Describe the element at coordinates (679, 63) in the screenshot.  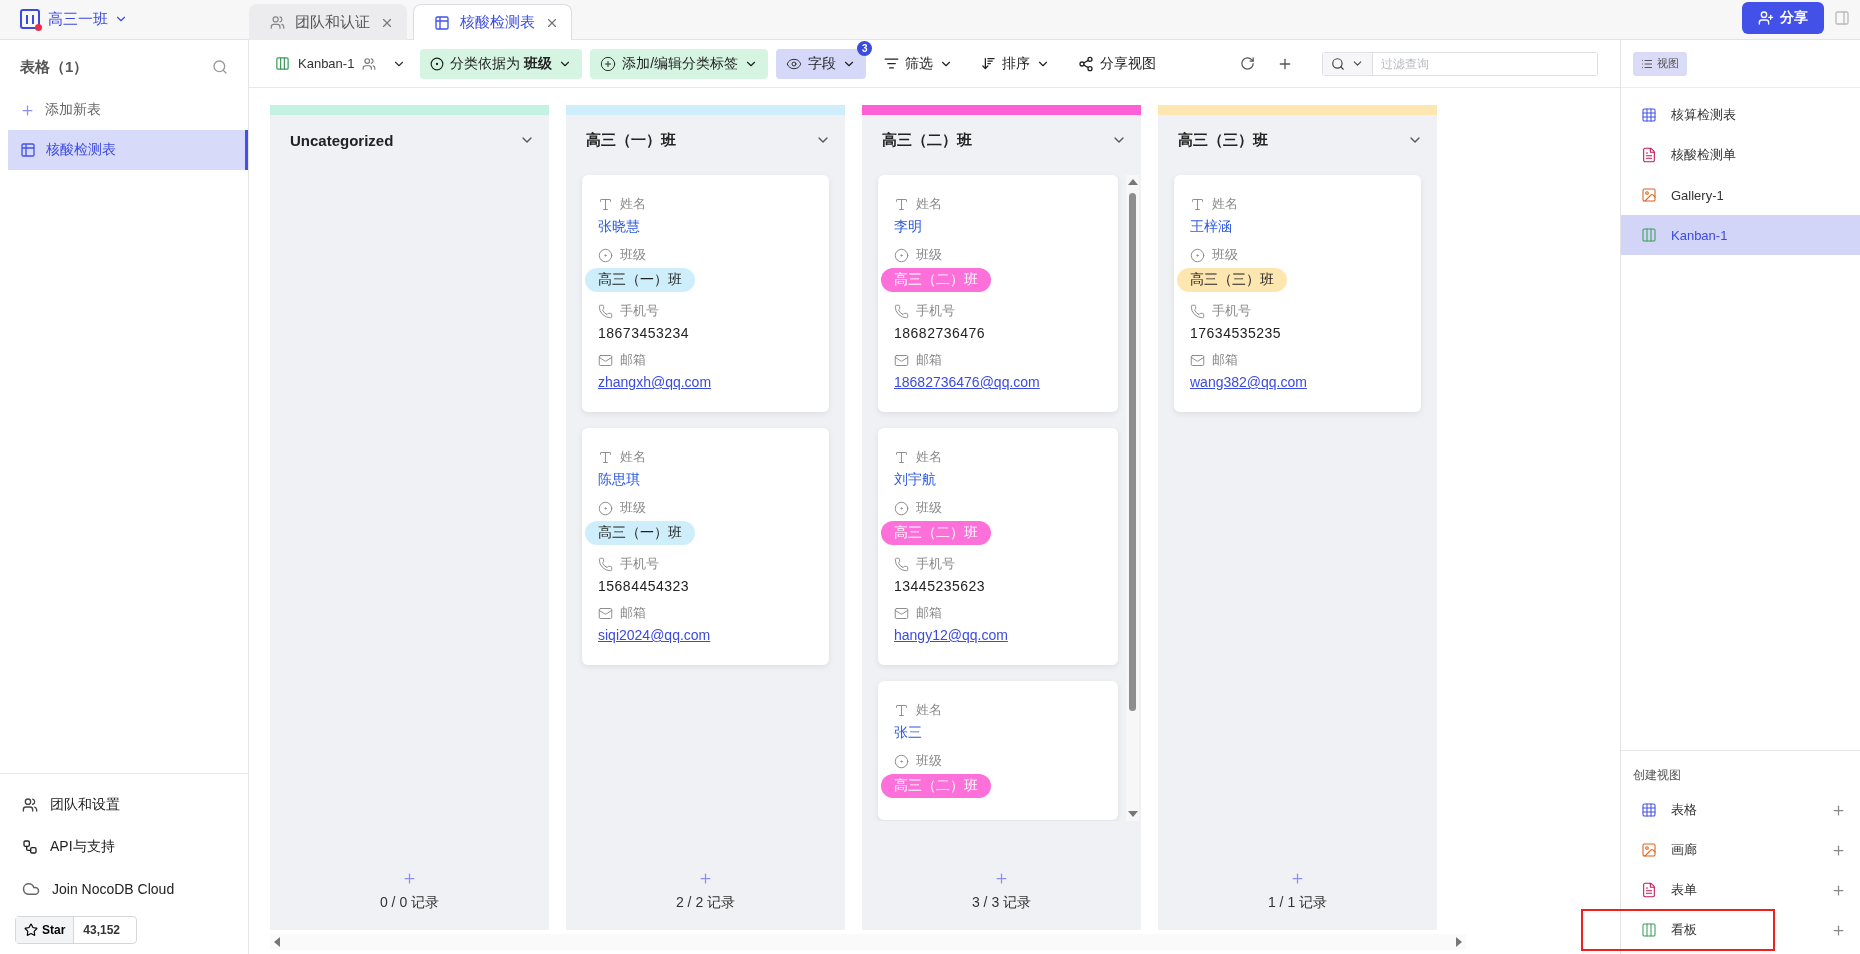
I see `edit-labels-button: 添加/编辑分类标签` at that location.